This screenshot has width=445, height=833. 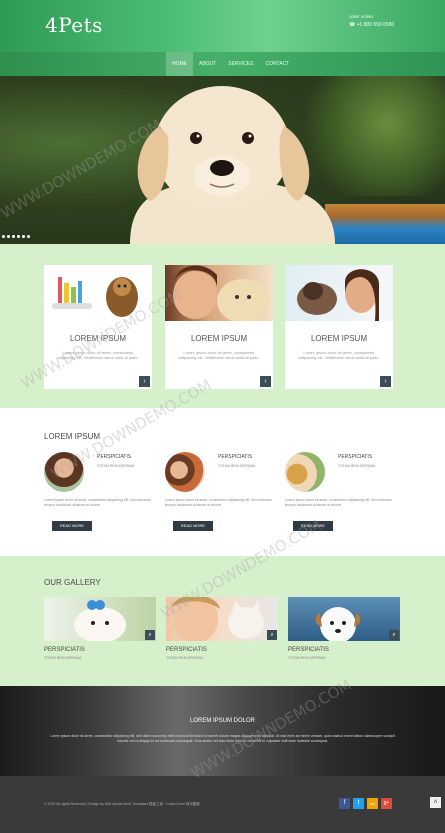 I want to click on nav-home: HOME, so click(x=179, y=64).